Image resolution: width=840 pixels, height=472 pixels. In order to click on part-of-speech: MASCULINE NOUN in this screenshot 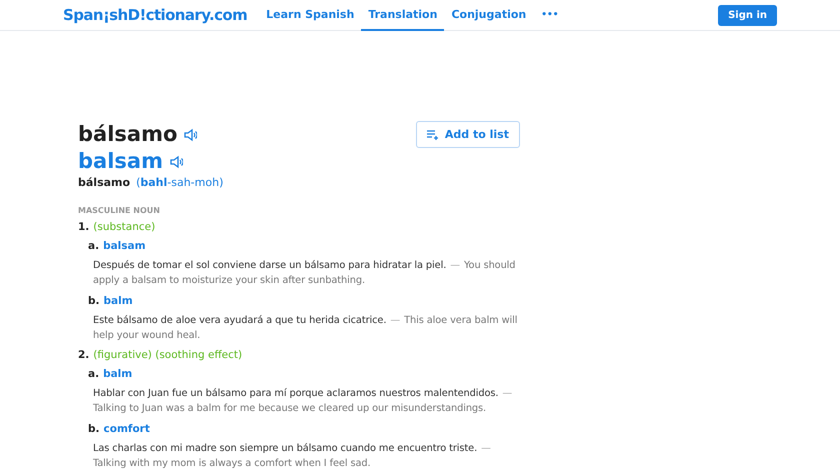, I will do `click(119, 210)`.